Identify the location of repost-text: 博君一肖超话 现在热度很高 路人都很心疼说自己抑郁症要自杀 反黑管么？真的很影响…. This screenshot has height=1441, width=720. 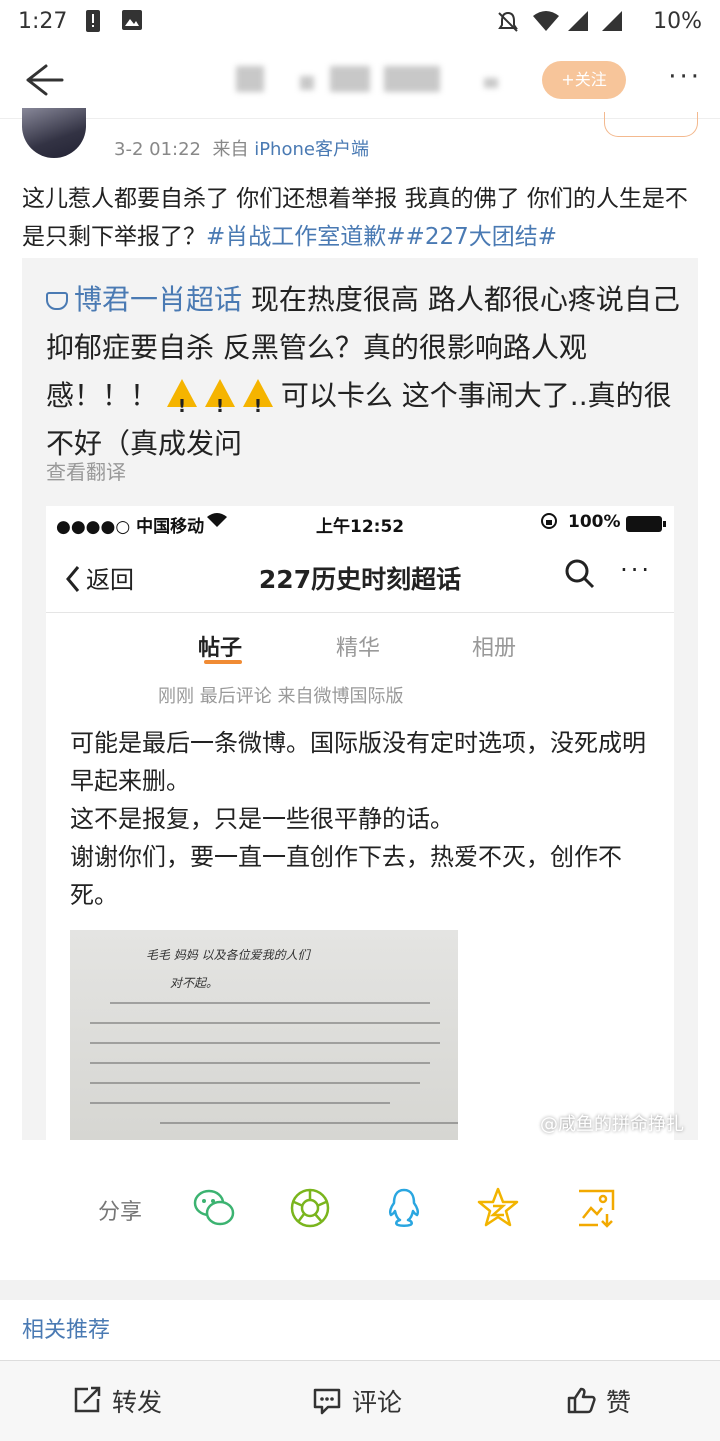
(366, 372).